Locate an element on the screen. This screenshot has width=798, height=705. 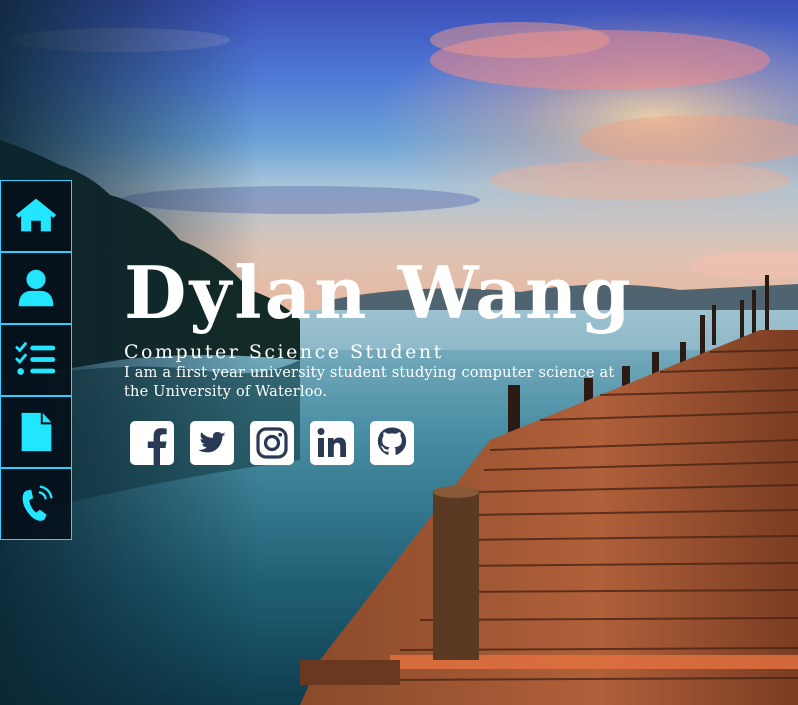
nav-item-about is located at coordinates (36, 288).